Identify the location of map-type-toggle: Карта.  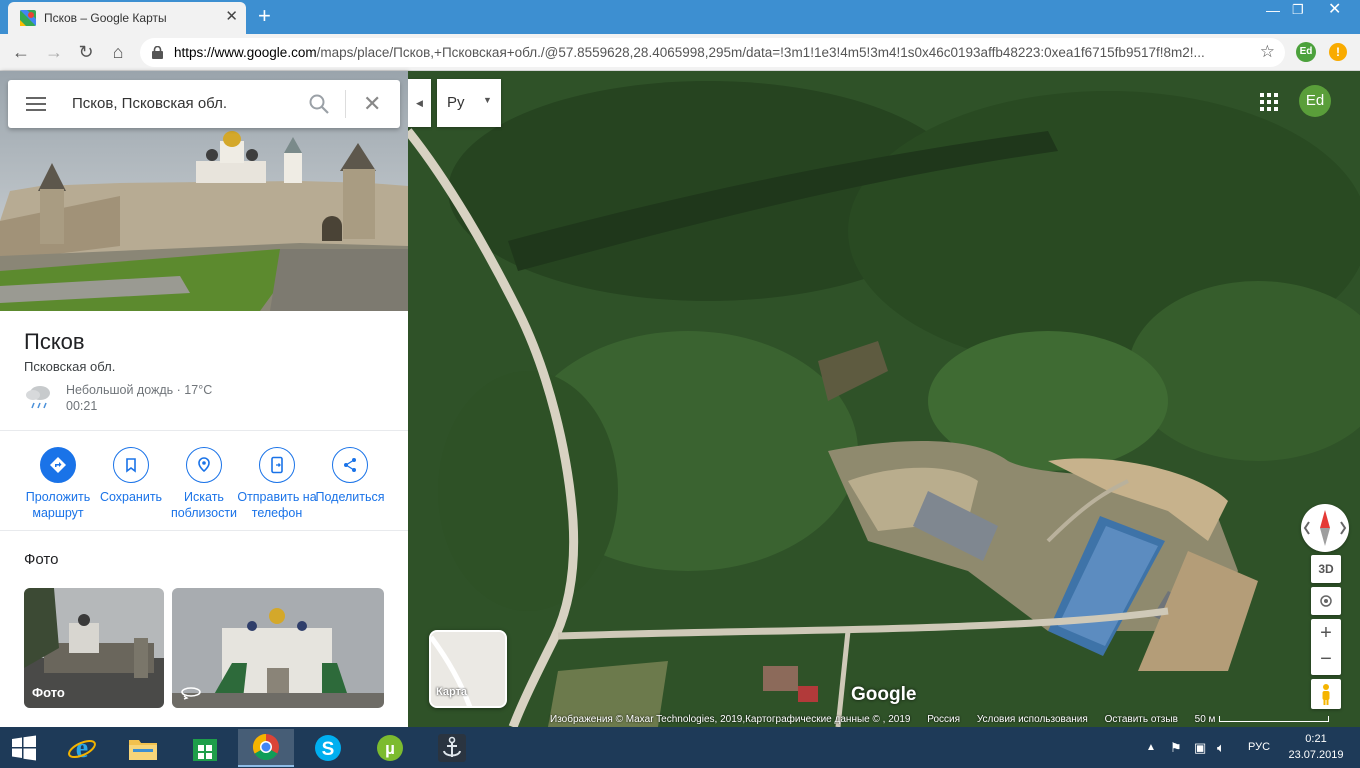
(468, 669).